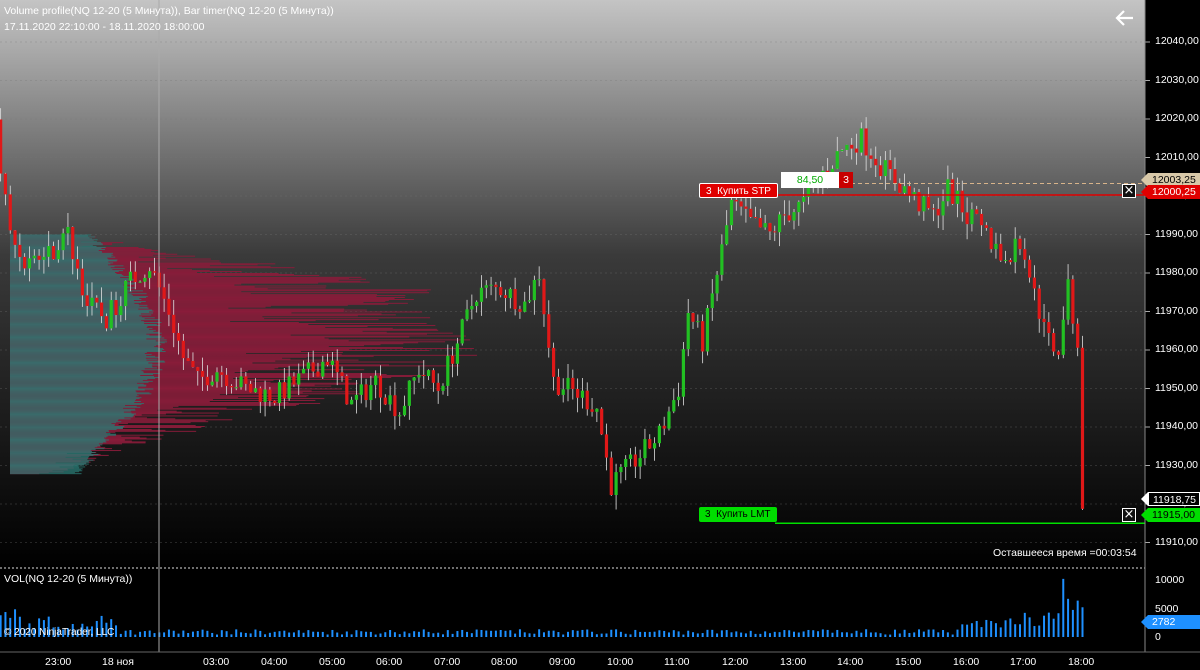 The height and width of the screenshot is (670, 1200). I want to click on price-tick-label: 11990,00, so click(1177, 233).